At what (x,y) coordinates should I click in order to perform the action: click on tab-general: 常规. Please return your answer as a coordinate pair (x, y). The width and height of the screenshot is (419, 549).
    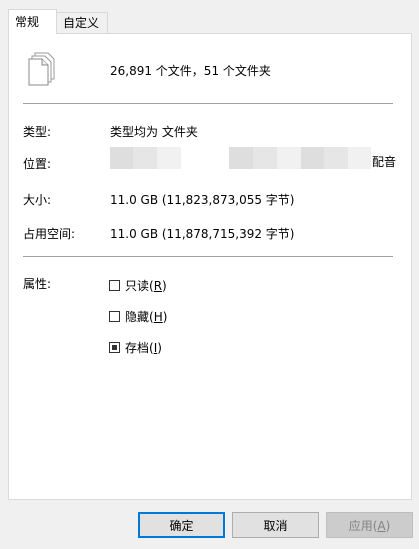
    Looking at the image, I should click on (32, 21).